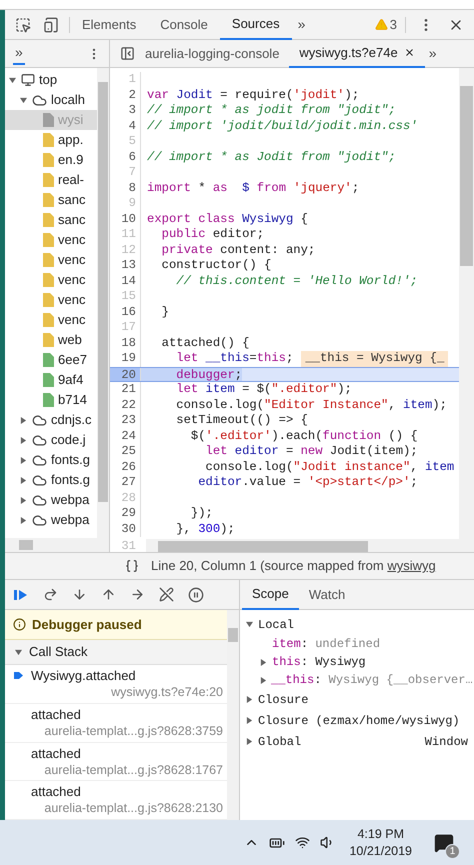 The height and width of the screenshot is (865, 474). What do you see at coordinates (282, 126) in the screenshot?
I see `code-line: // import 'jodit/build/jodit.min.css'` at bounding box center [282, 126].